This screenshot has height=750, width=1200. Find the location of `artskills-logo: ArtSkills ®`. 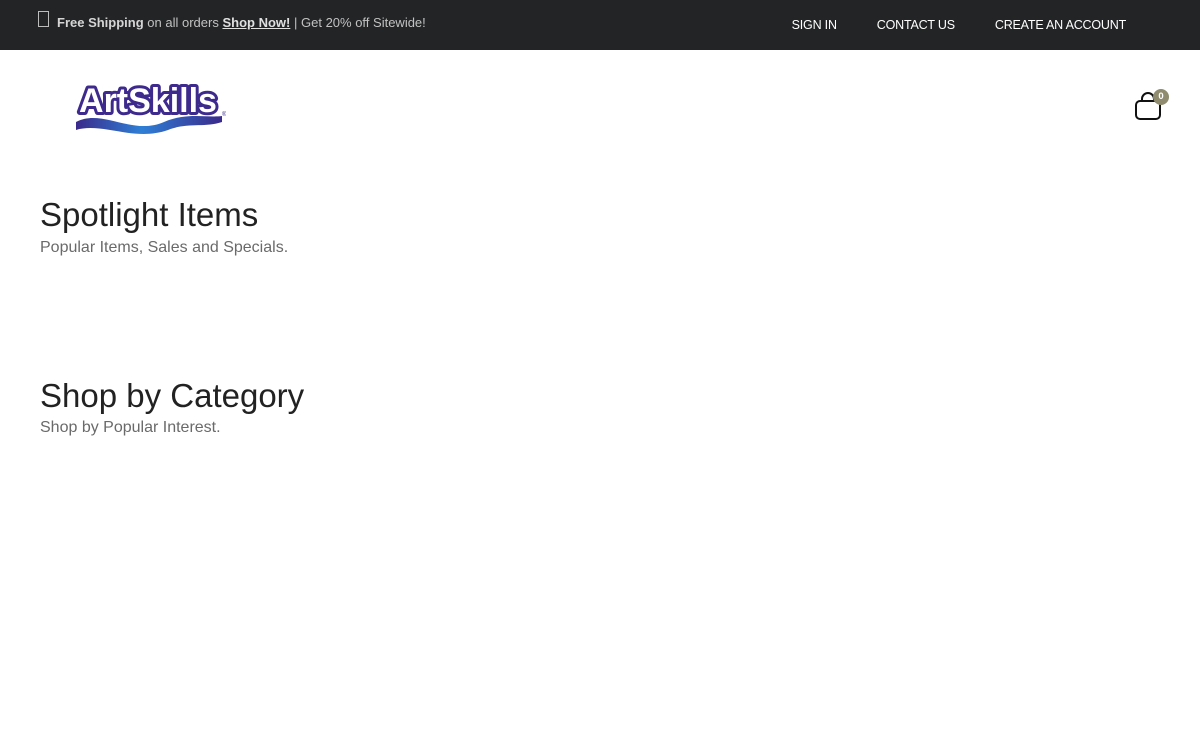

artskills-logo: ArtSkills ® is located at coordinates (149, 107).